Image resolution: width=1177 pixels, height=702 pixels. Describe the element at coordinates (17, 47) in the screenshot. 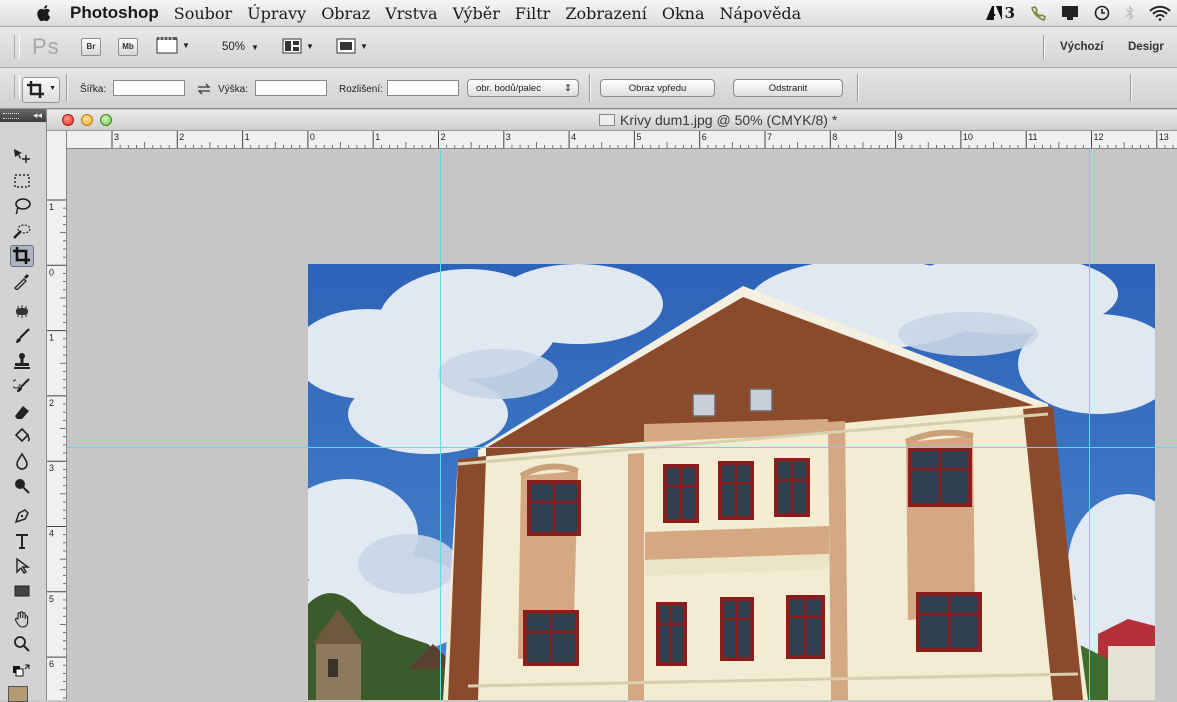

I see `appbar-grip` at that location.